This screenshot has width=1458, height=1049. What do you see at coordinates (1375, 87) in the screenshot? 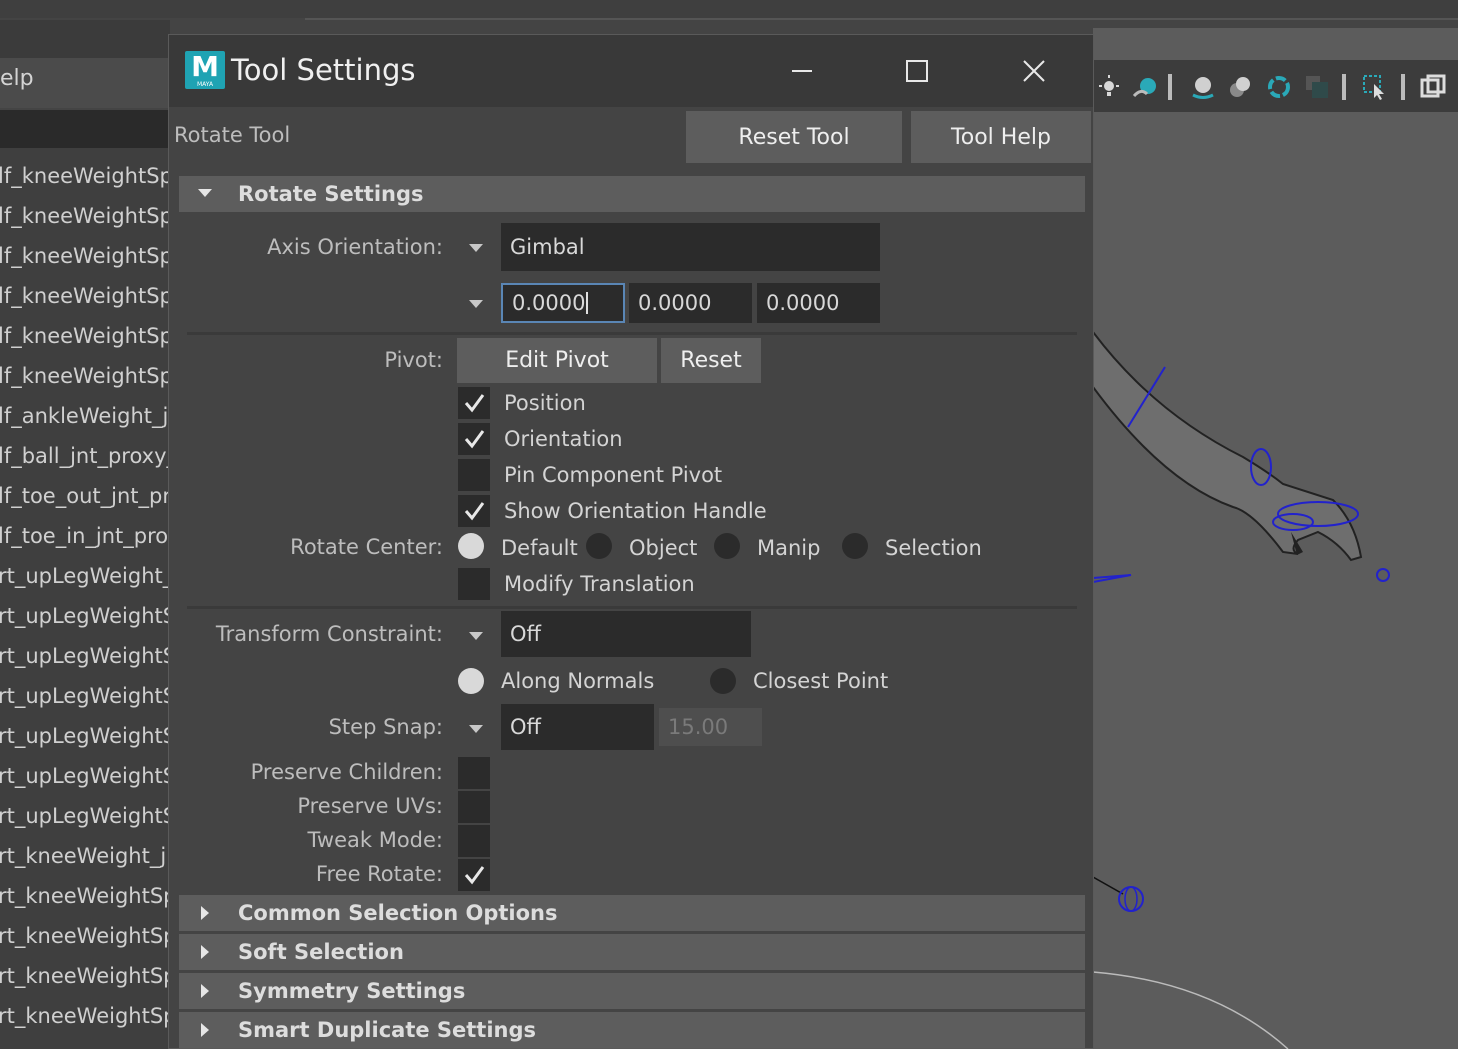
I see `select-region-icon` at bounding box center [1375, 87].